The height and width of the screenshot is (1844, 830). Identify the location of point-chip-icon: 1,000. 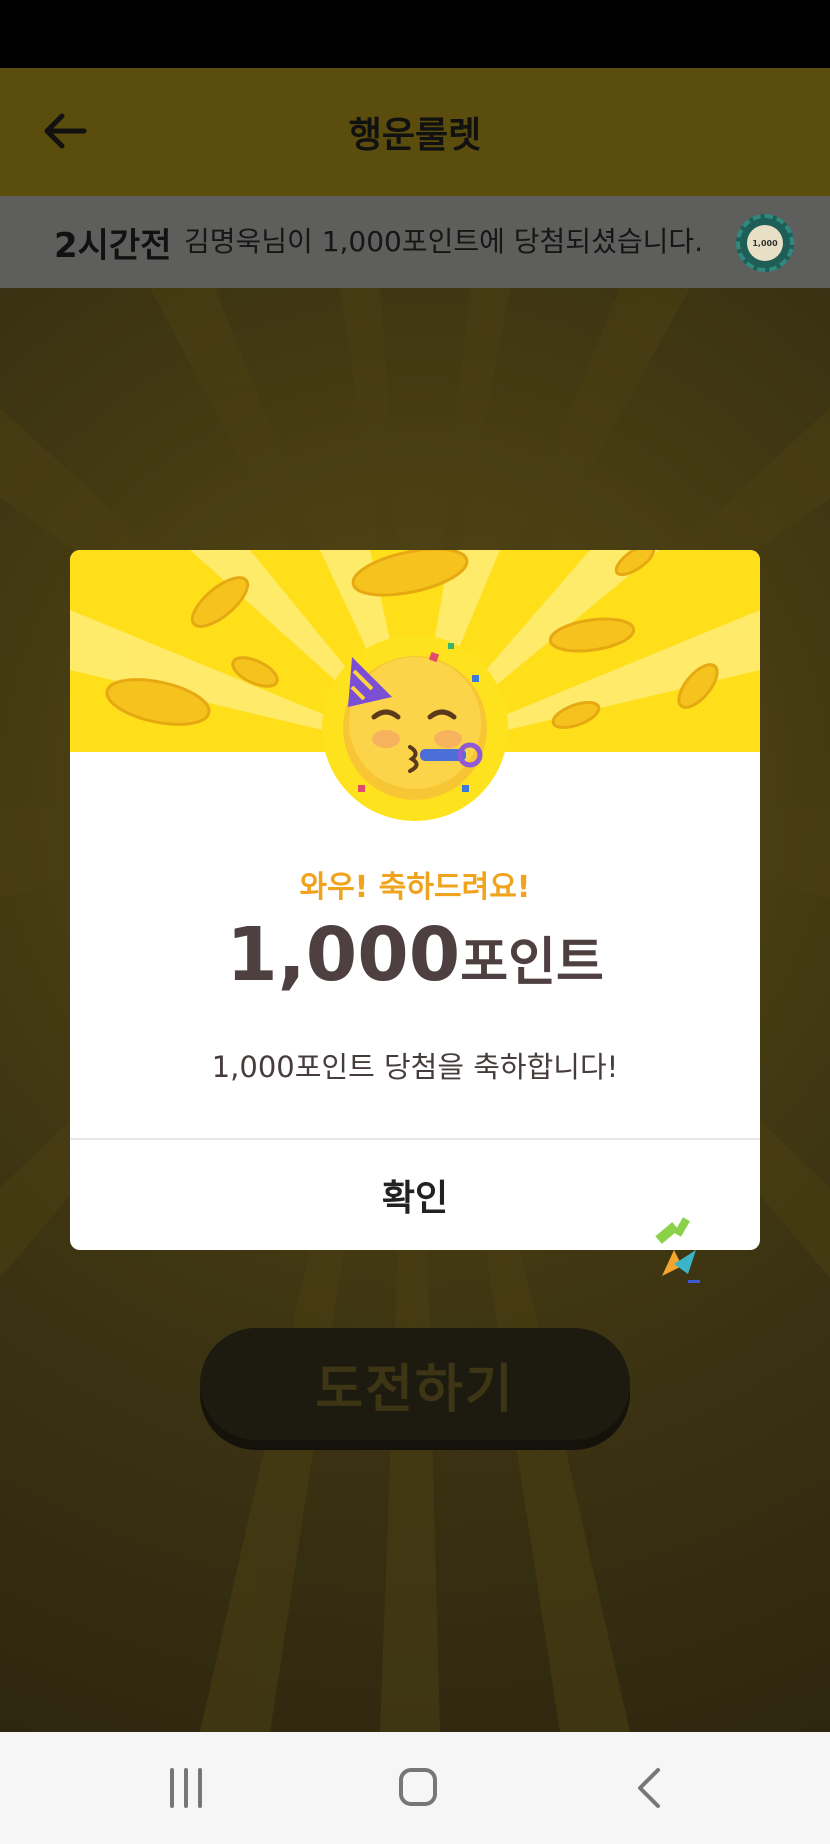
(765, 243).